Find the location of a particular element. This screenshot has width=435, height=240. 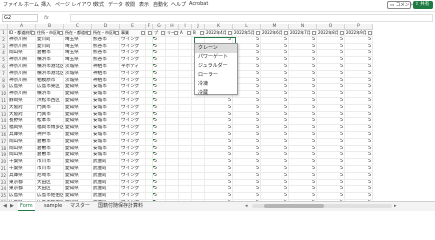

table-header-cell: A is located at coordinates (185, 33).